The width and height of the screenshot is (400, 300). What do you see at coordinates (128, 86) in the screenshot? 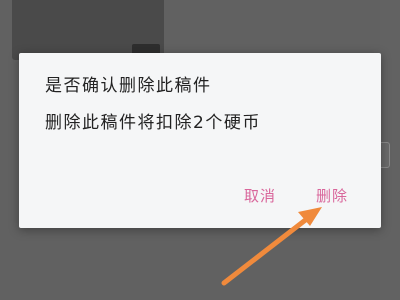
I see `dialog-title: 是否确认删除此稿件` at bounding box center [128, 86].